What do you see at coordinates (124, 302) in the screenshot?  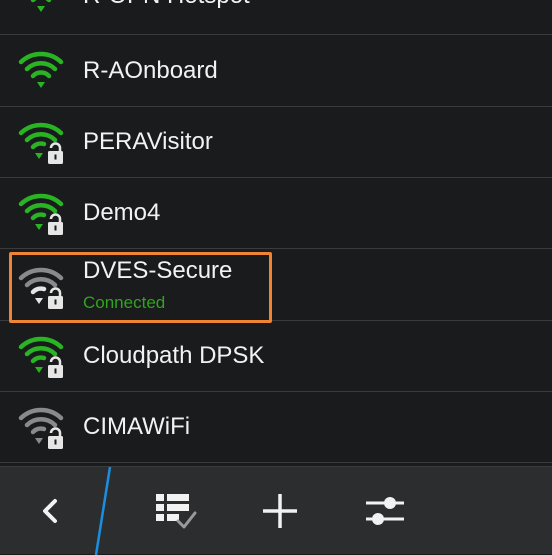 I see `connection-status: Connected` at bounding box center [124, 302].